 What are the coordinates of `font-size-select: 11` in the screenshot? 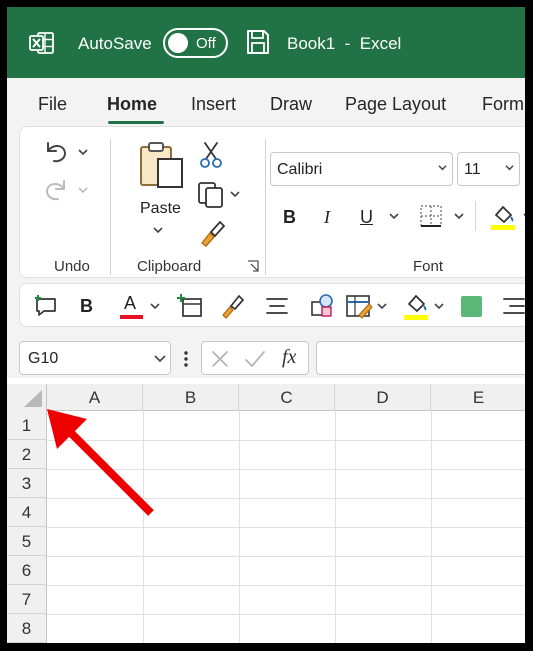 It's located at (488, 169).